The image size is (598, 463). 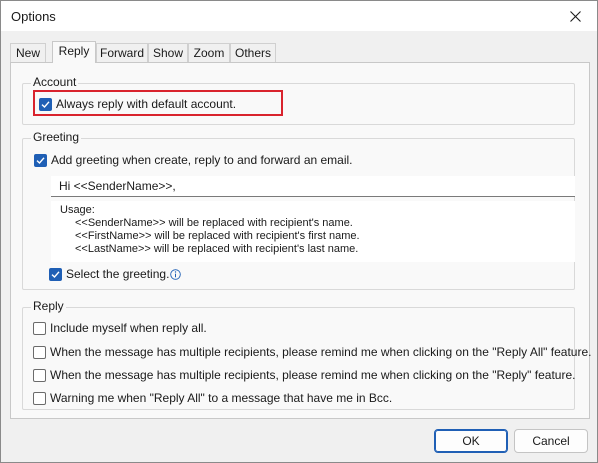 What do you see at coordinates (299, 16) in the screenshot?
I see `title-bar: Options` at bounding box center [299, 16].